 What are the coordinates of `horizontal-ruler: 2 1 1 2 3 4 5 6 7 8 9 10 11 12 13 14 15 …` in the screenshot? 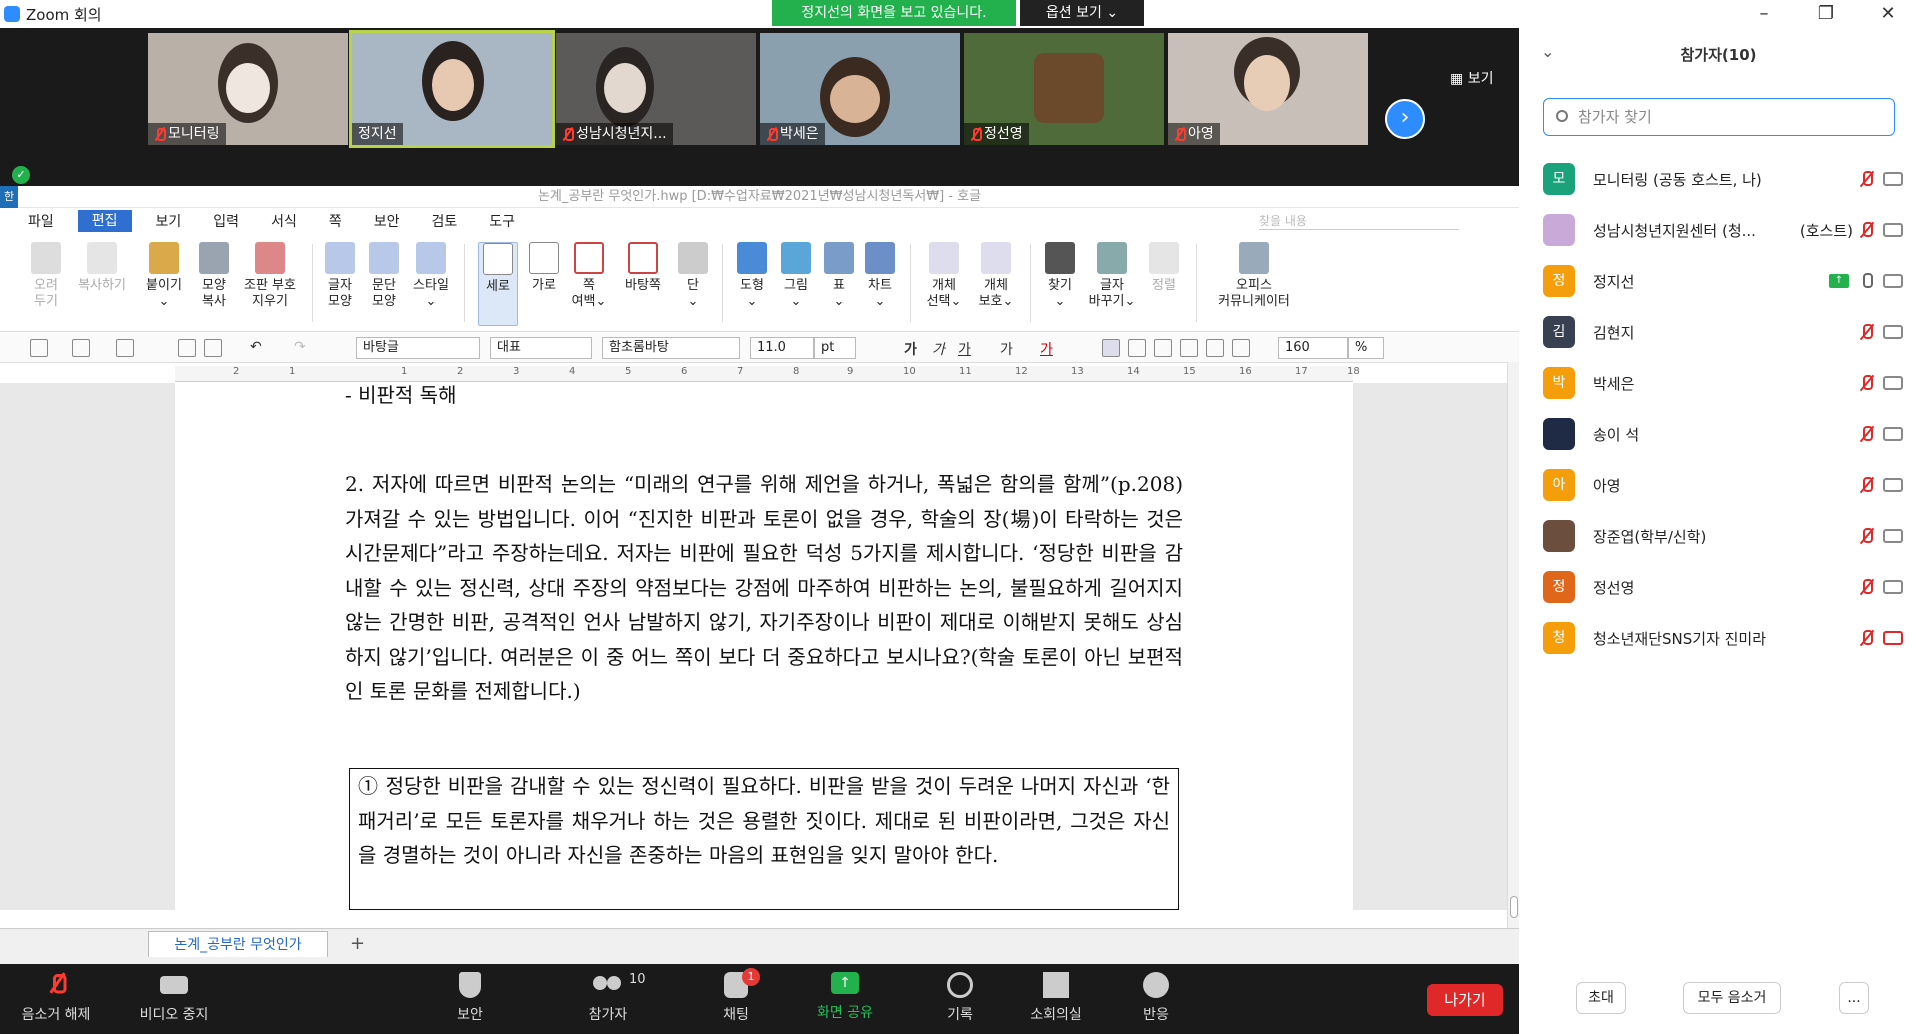 It's located at (767, 374).